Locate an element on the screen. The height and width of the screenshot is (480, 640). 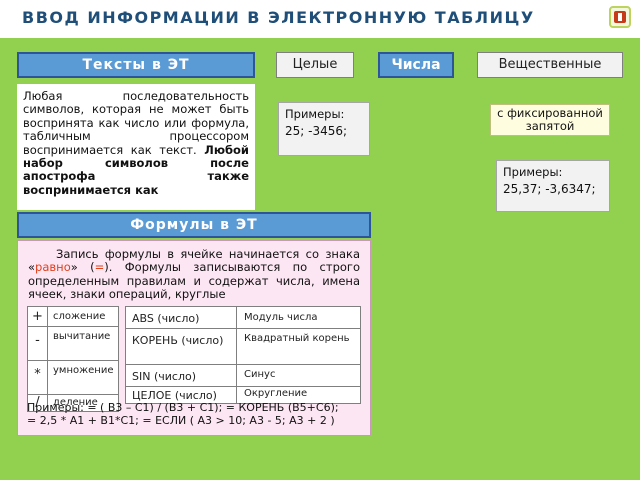
function-row: ABS (число) Модуль числа is located at coordinates (243, 318).